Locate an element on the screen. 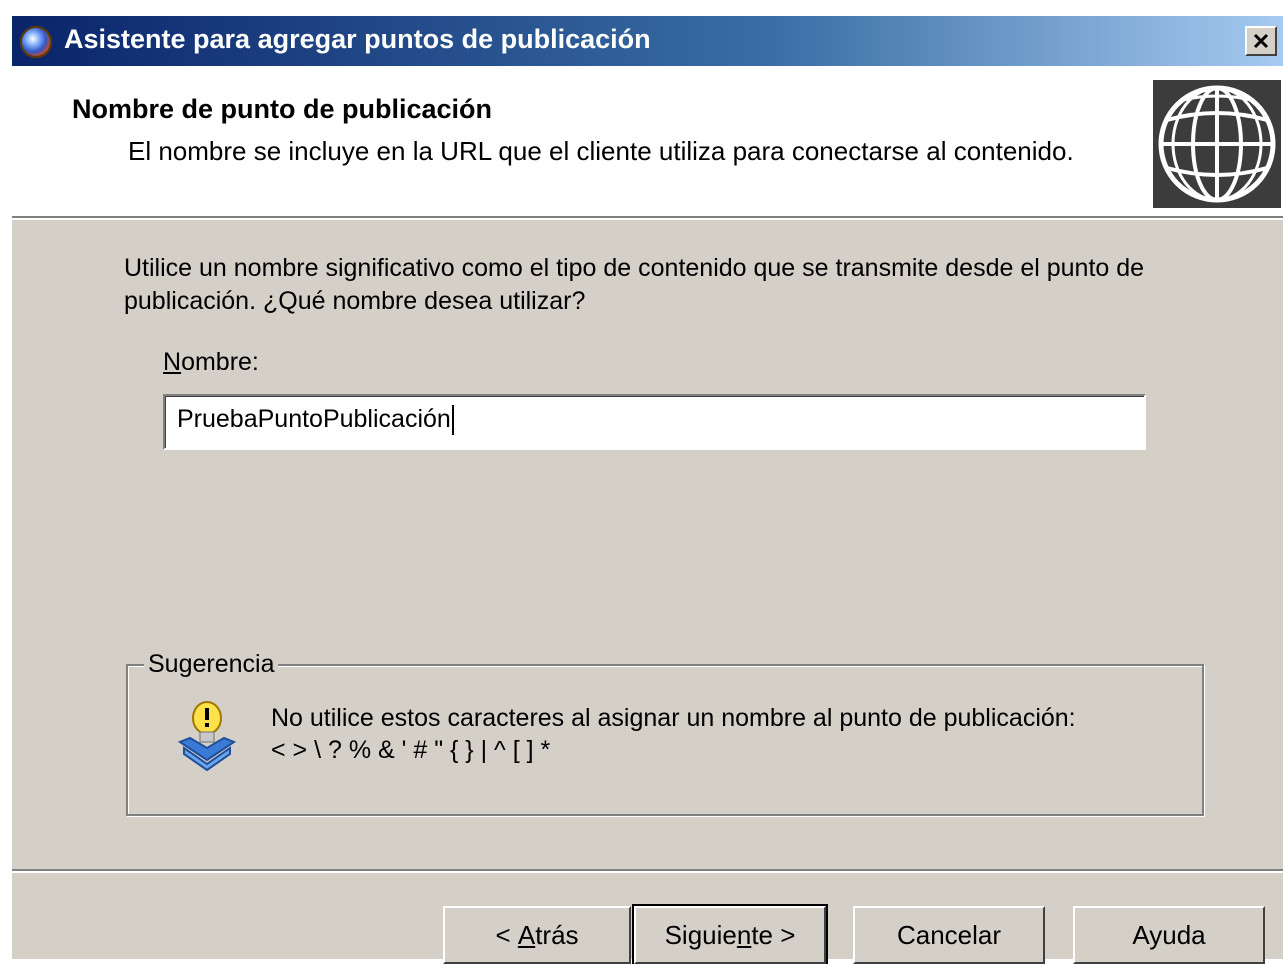 The width and height of the screenshot is (1283, 964). name-input-value: PruebaPuntoPublicación is located at coordinates (314, 419).